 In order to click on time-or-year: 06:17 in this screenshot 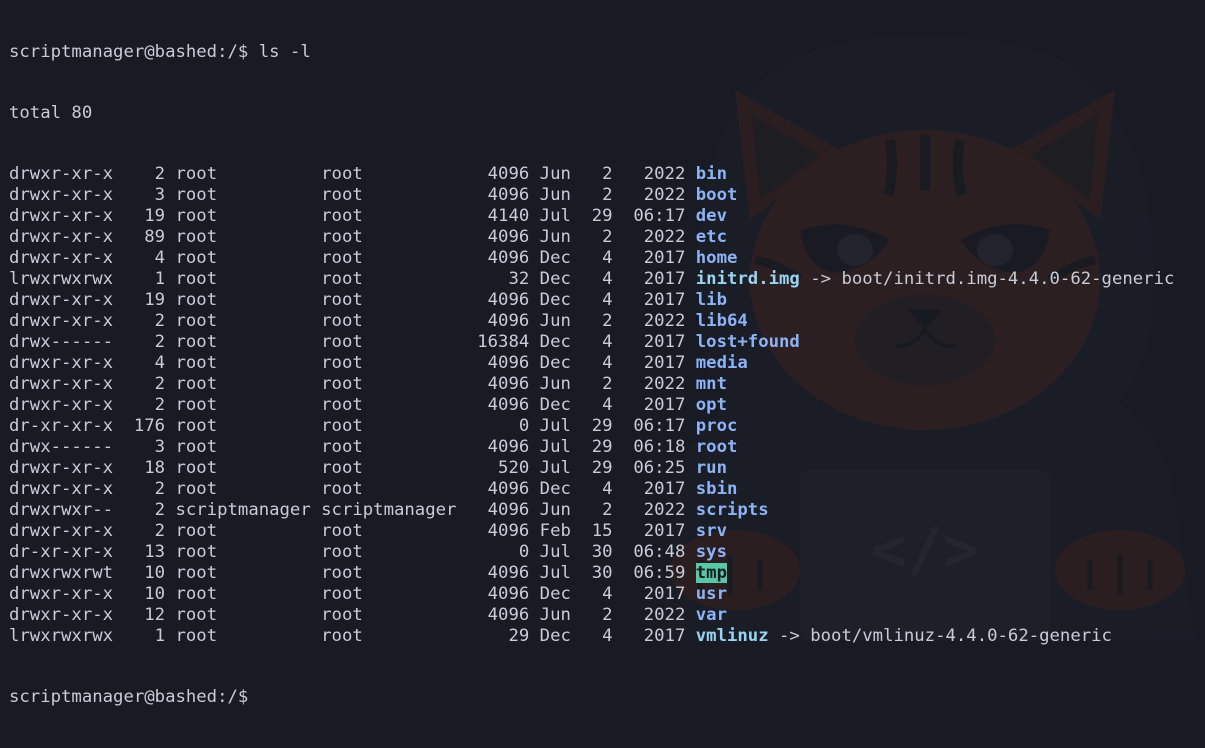, I will do `click(654, 426)`.